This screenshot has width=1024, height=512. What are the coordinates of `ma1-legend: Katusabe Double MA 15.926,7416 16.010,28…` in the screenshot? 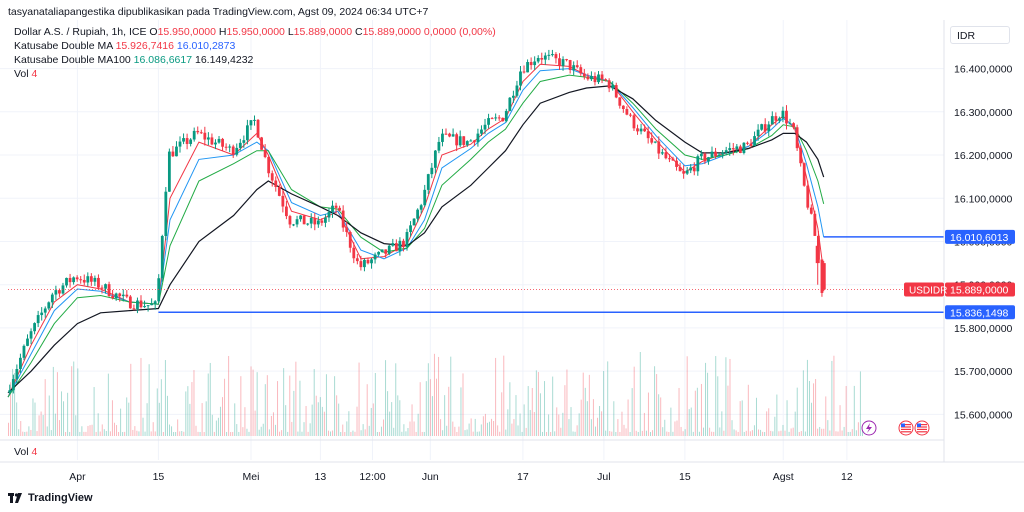 It's located at (124, 46).